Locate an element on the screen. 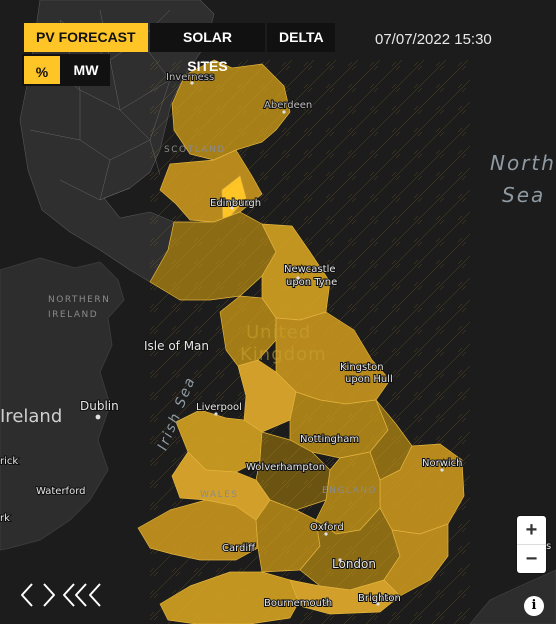 The image size is (556, 624). zoom-out-button: − is located at coordinates (531, 558).